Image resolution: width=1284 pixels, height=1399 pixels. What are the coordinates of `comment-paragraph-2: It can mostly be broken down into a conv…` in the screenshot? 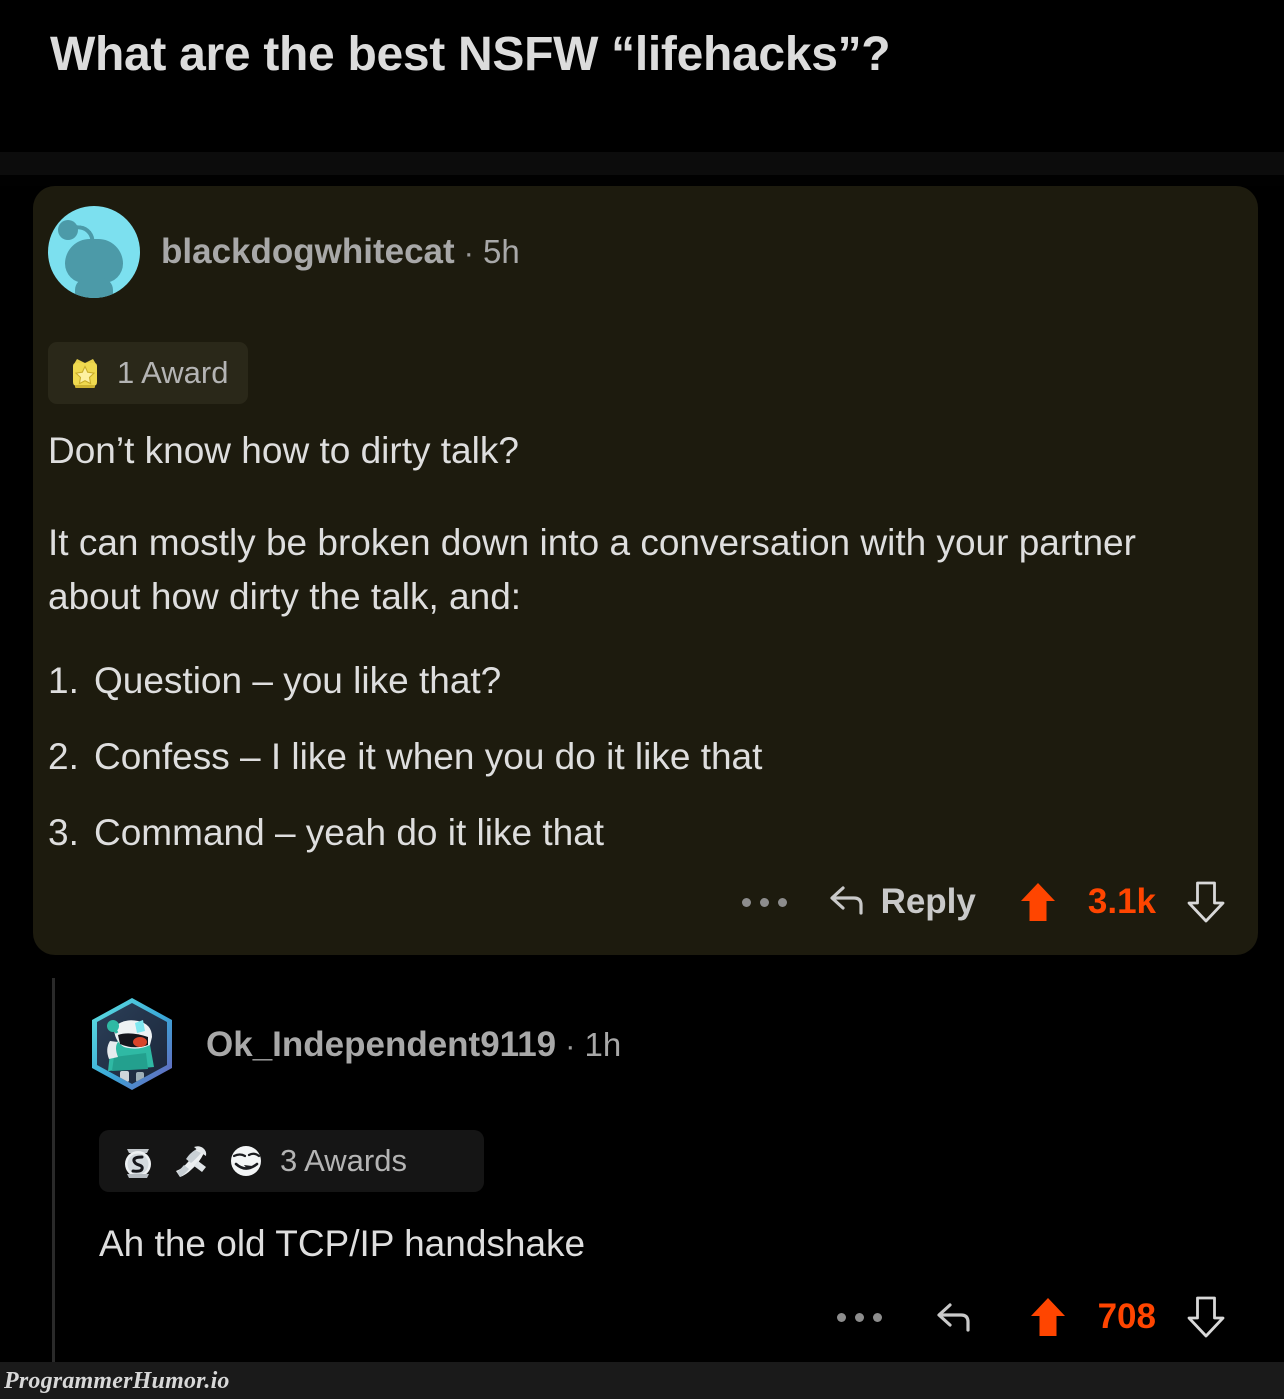 It's located at (592, 569).